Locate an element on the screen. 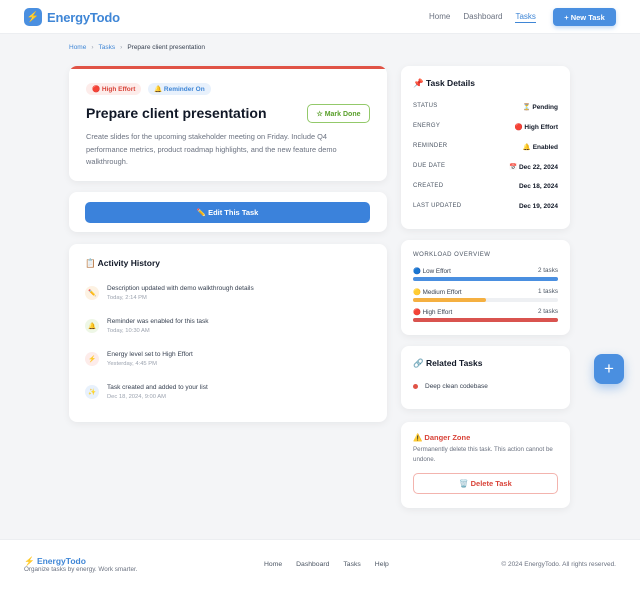  activity-text: Reminder was enabled for this task is located at coordinates (158, 321).